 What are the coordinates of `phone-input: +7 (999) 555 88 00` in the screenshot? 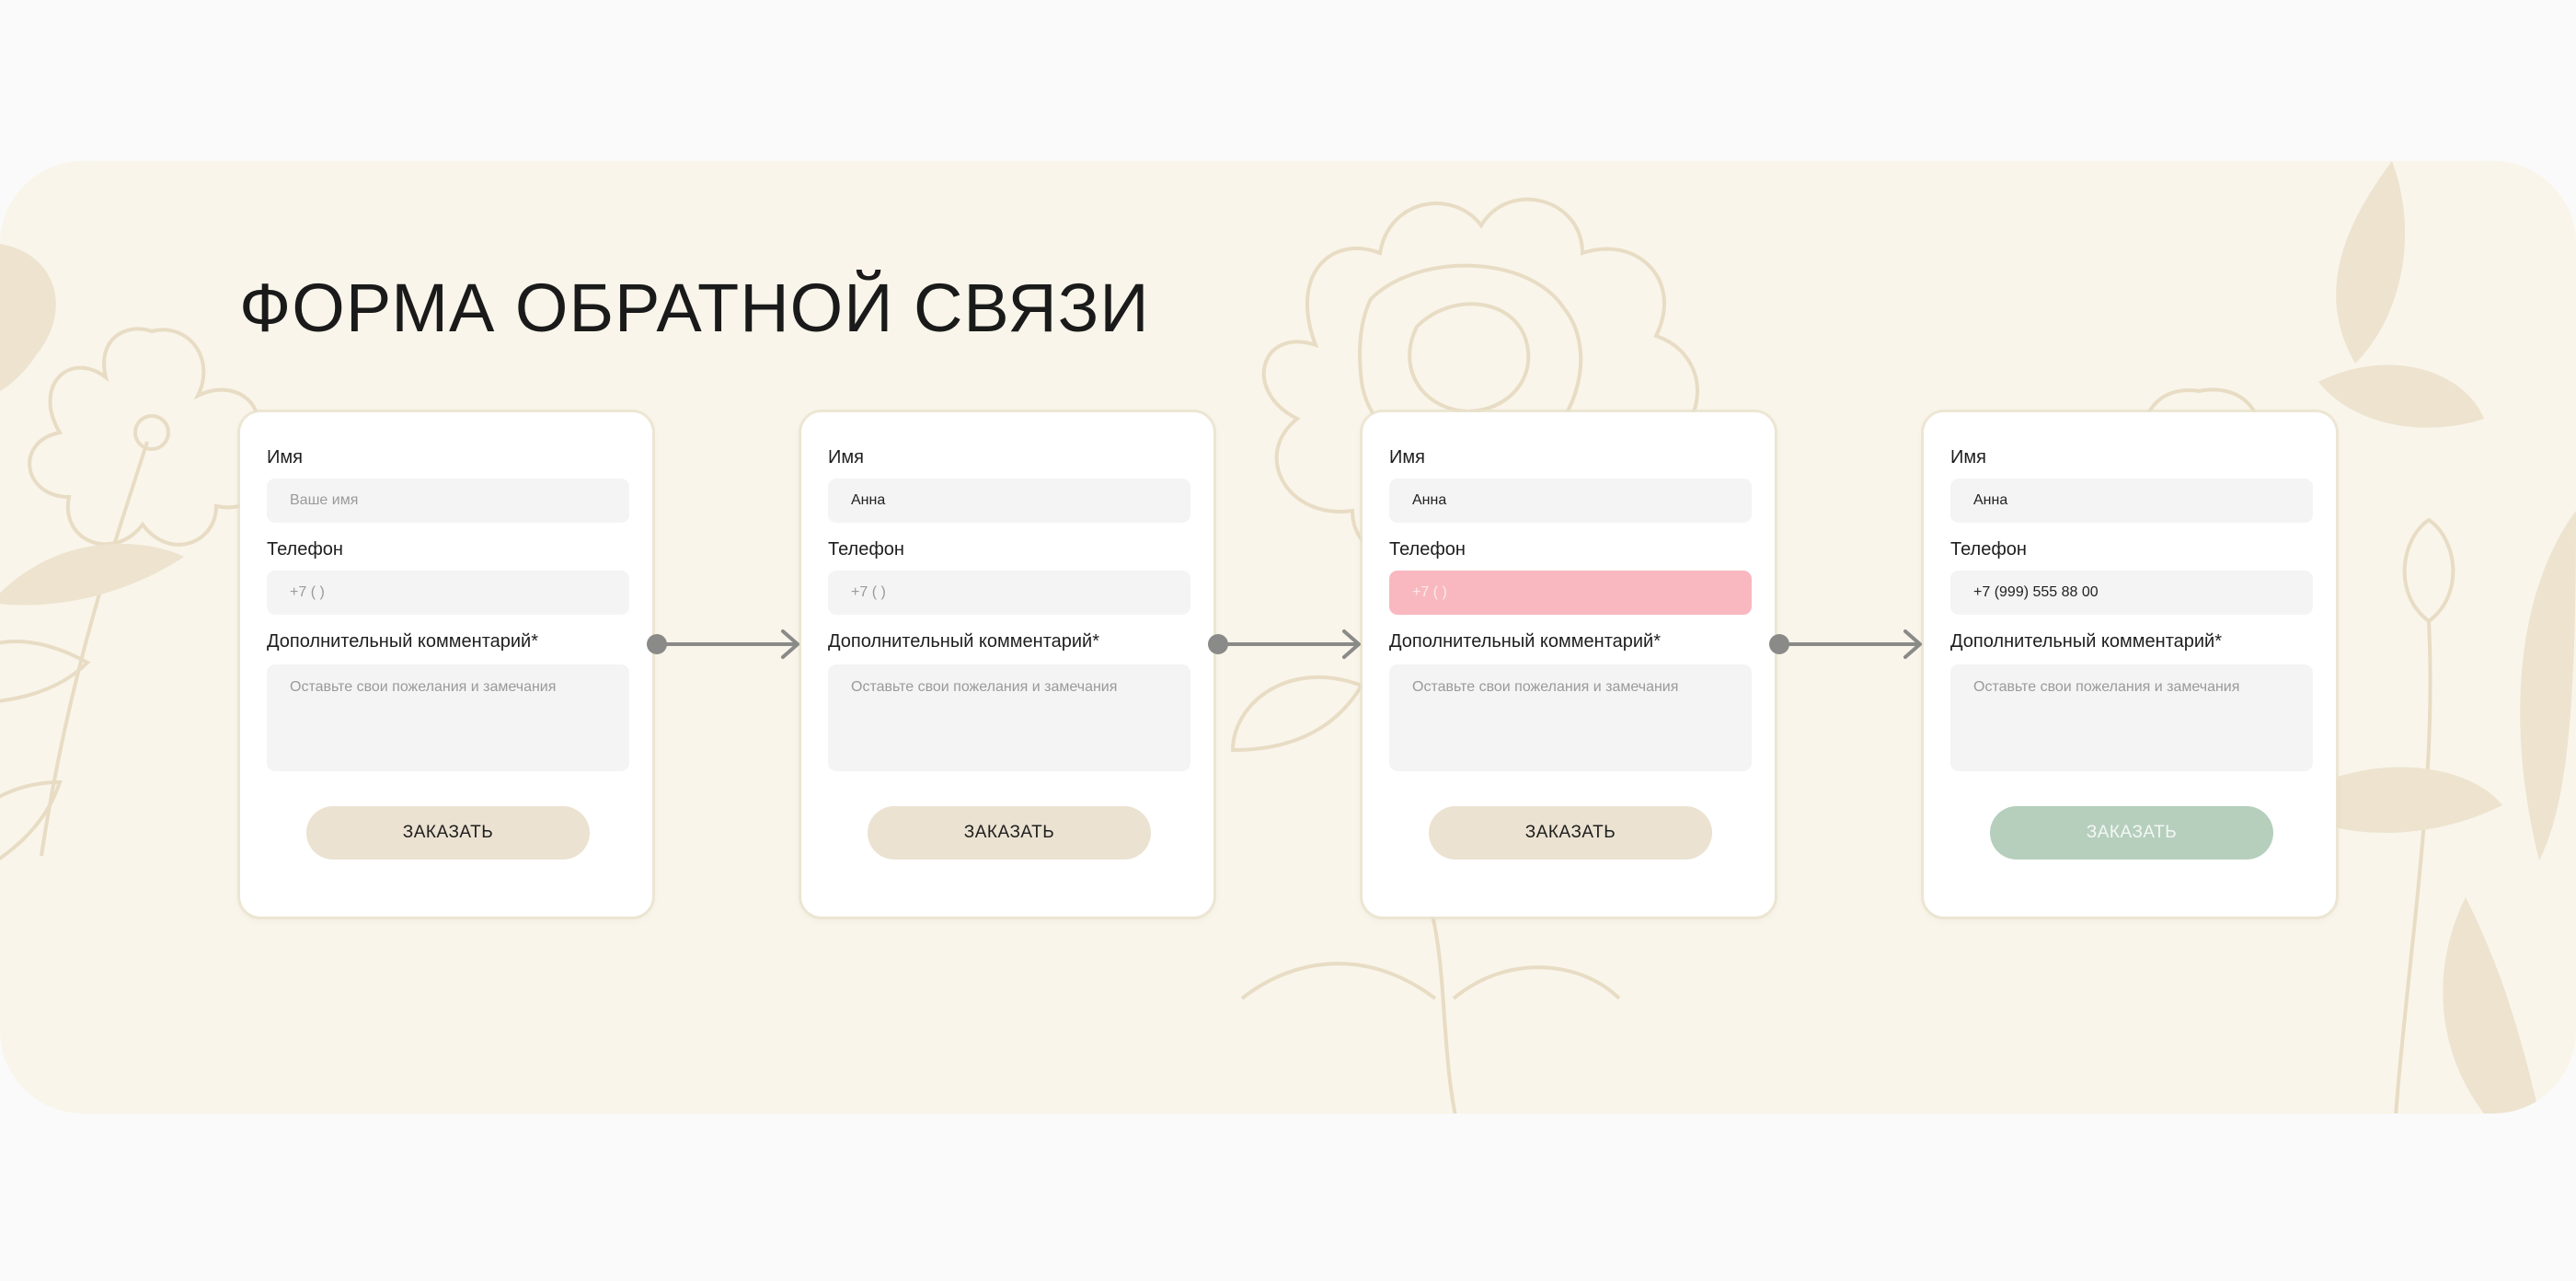 It's located at (2131, 593).